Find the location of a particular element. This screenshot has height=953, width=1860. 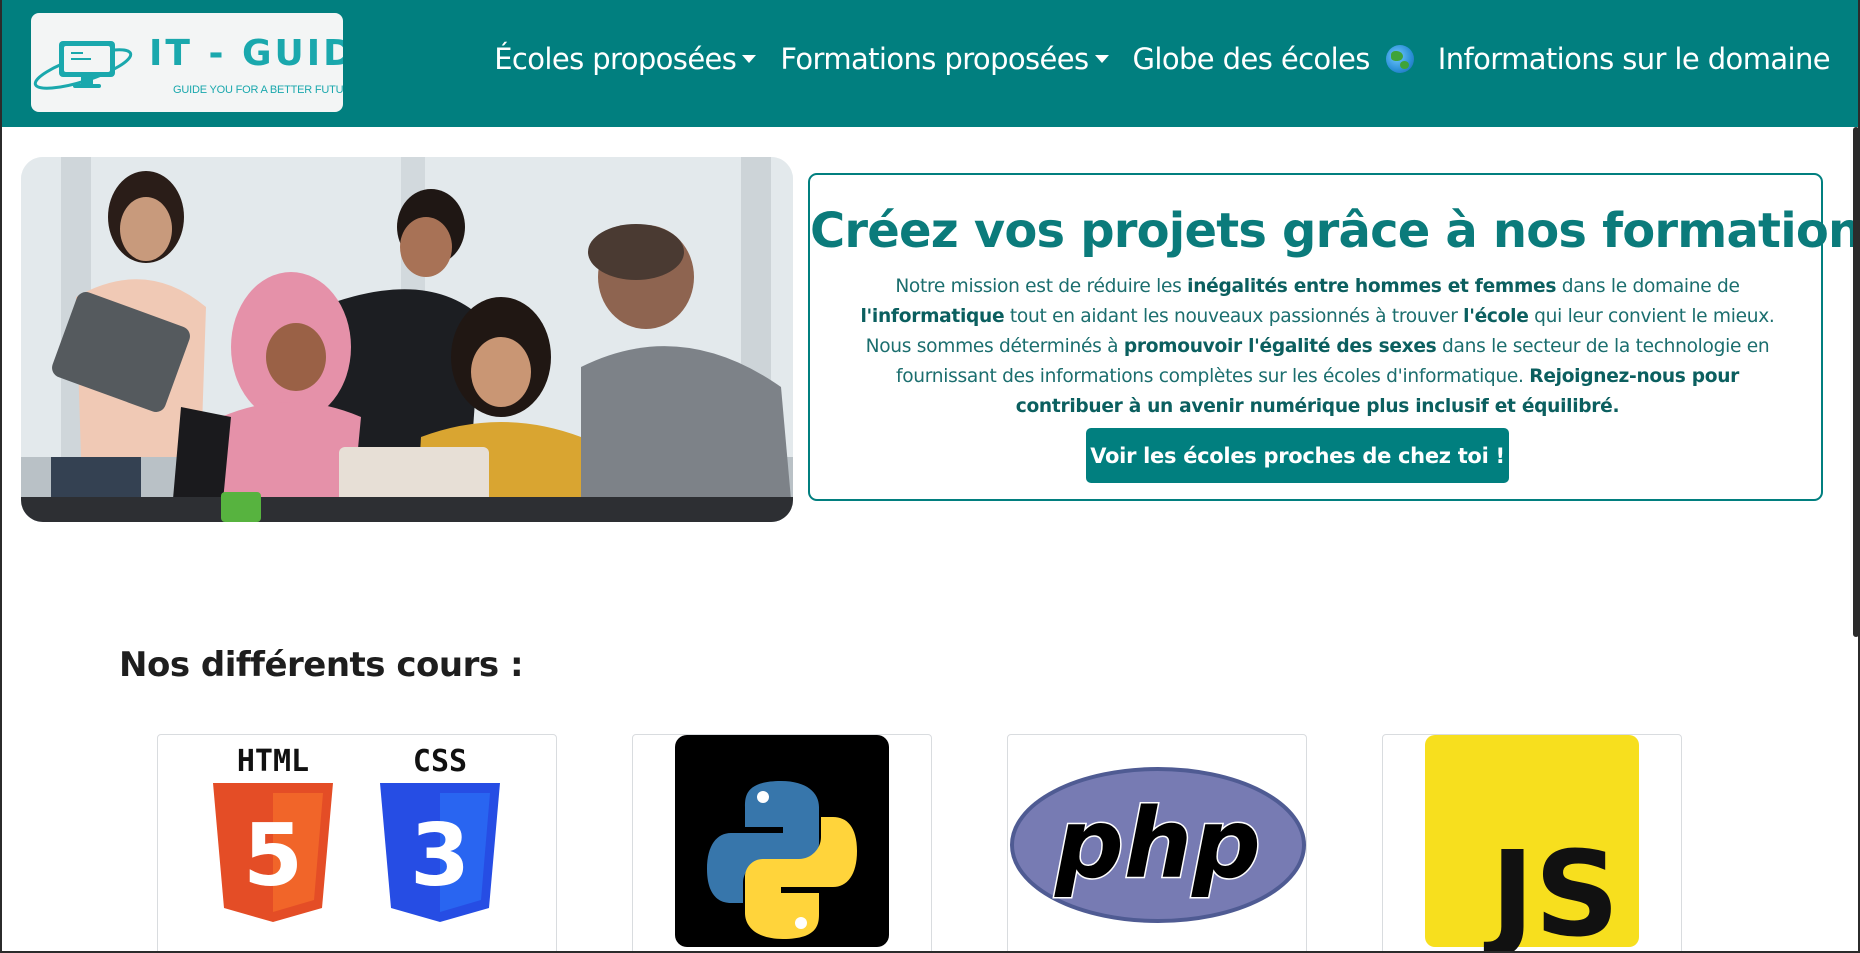

course-card-javascript: JS is located at coordinates (1532, 843).